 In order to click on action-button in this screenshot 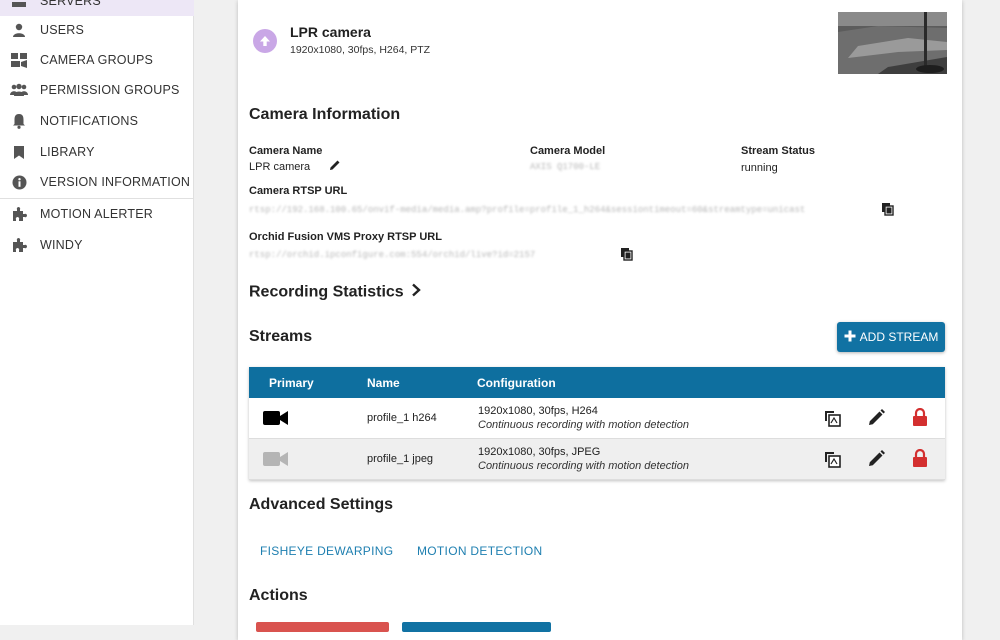, I will do `click(476, 627)`.